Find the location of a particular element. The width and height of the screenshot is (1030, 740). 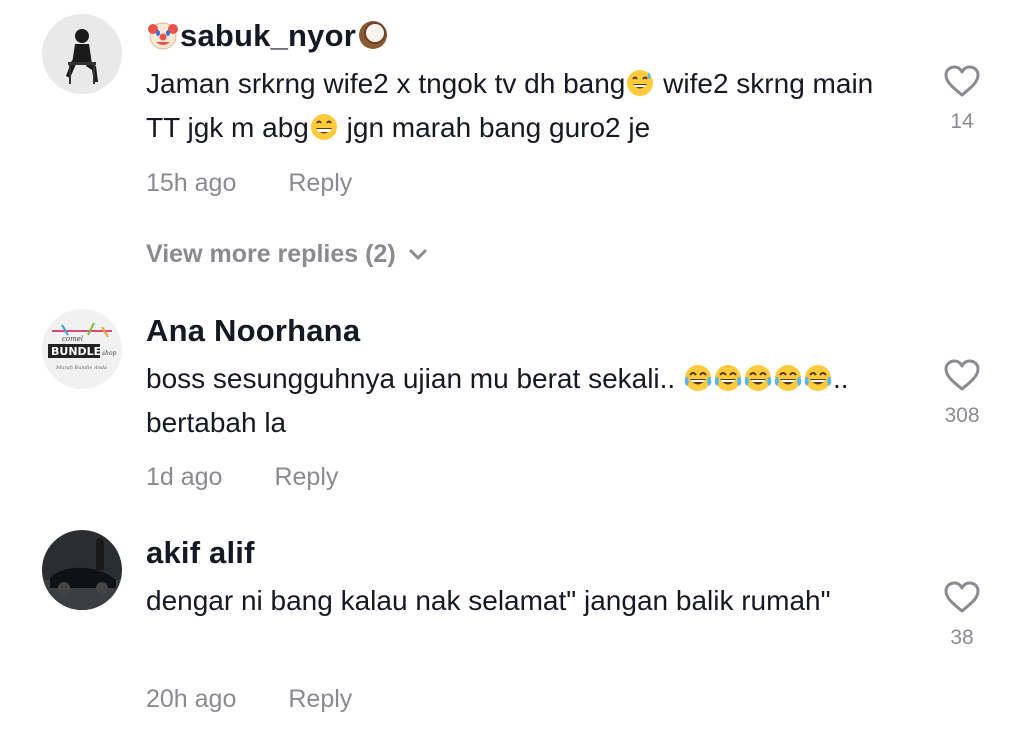

comment-meta: 20h ago Reply is located at coordinates (249, 699).